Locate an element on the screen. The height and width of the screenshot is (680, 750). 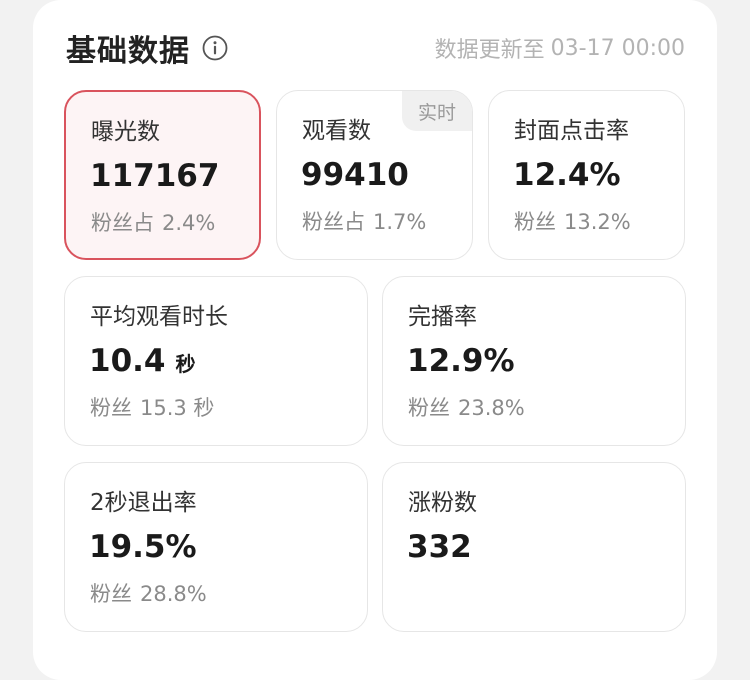
realtime-badge: 实时 is located at coordinates (437, 111).